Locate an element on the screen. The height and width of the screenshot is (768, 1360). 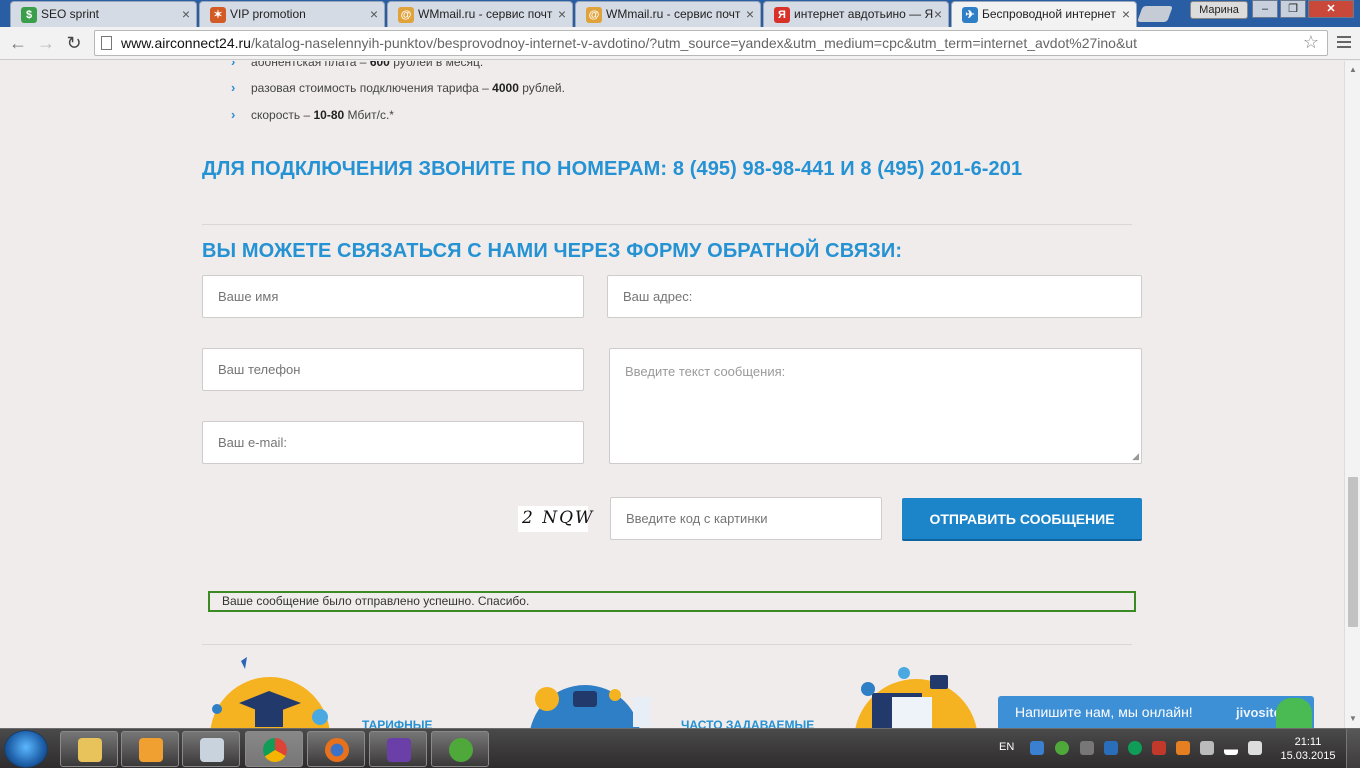
tray-monitor-icon is located at coordinates (1111, 748).